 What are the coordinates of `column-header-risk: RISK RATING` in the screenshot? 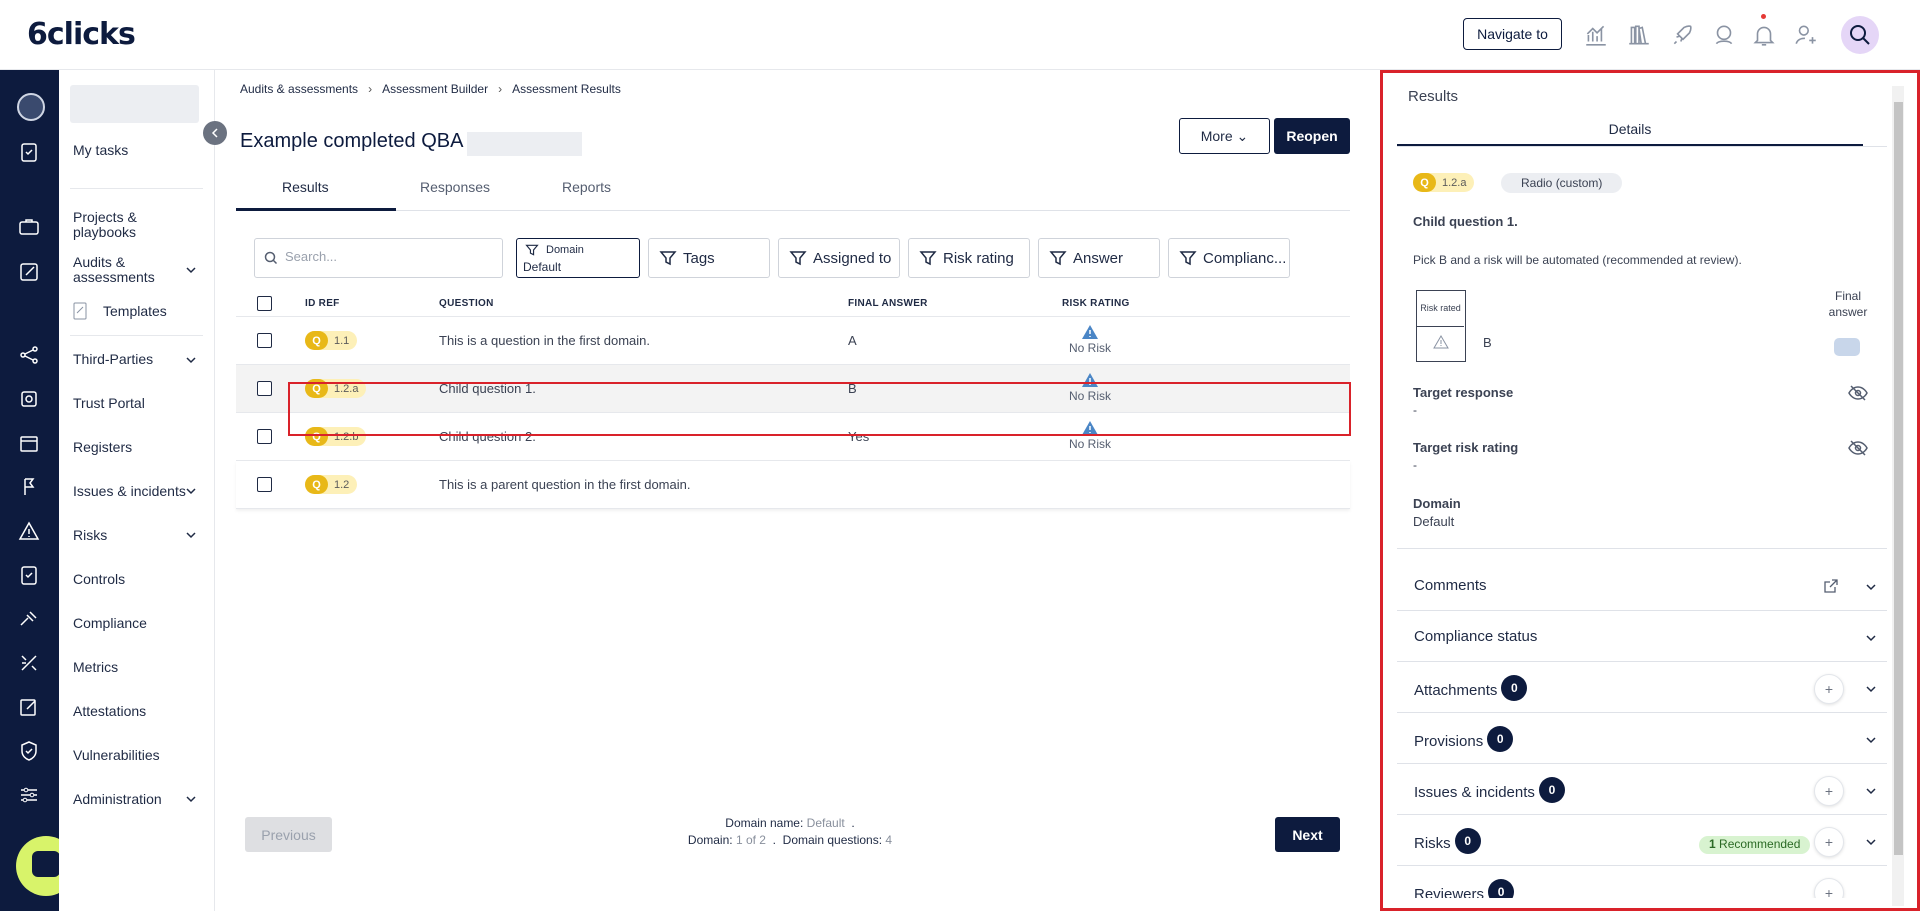 It's located at (1096, 303).